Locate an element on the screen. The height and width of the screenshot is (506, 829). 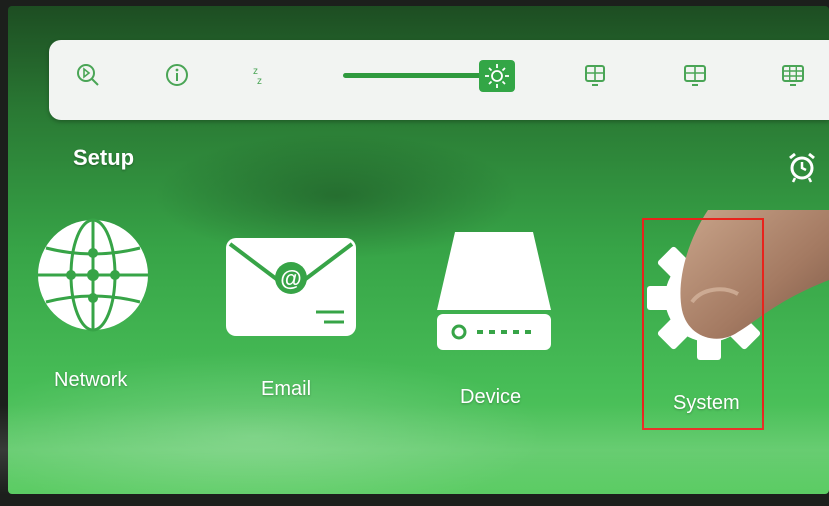
setup-item-label: Device is located at coordinates (491, 397).